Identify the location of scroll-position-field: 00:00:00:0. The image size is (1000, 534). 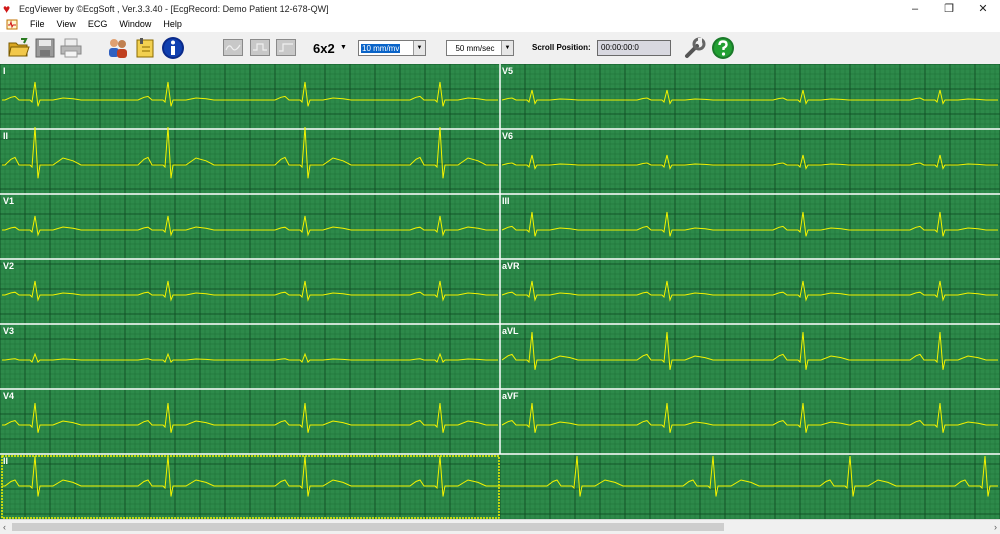
(634, 48).